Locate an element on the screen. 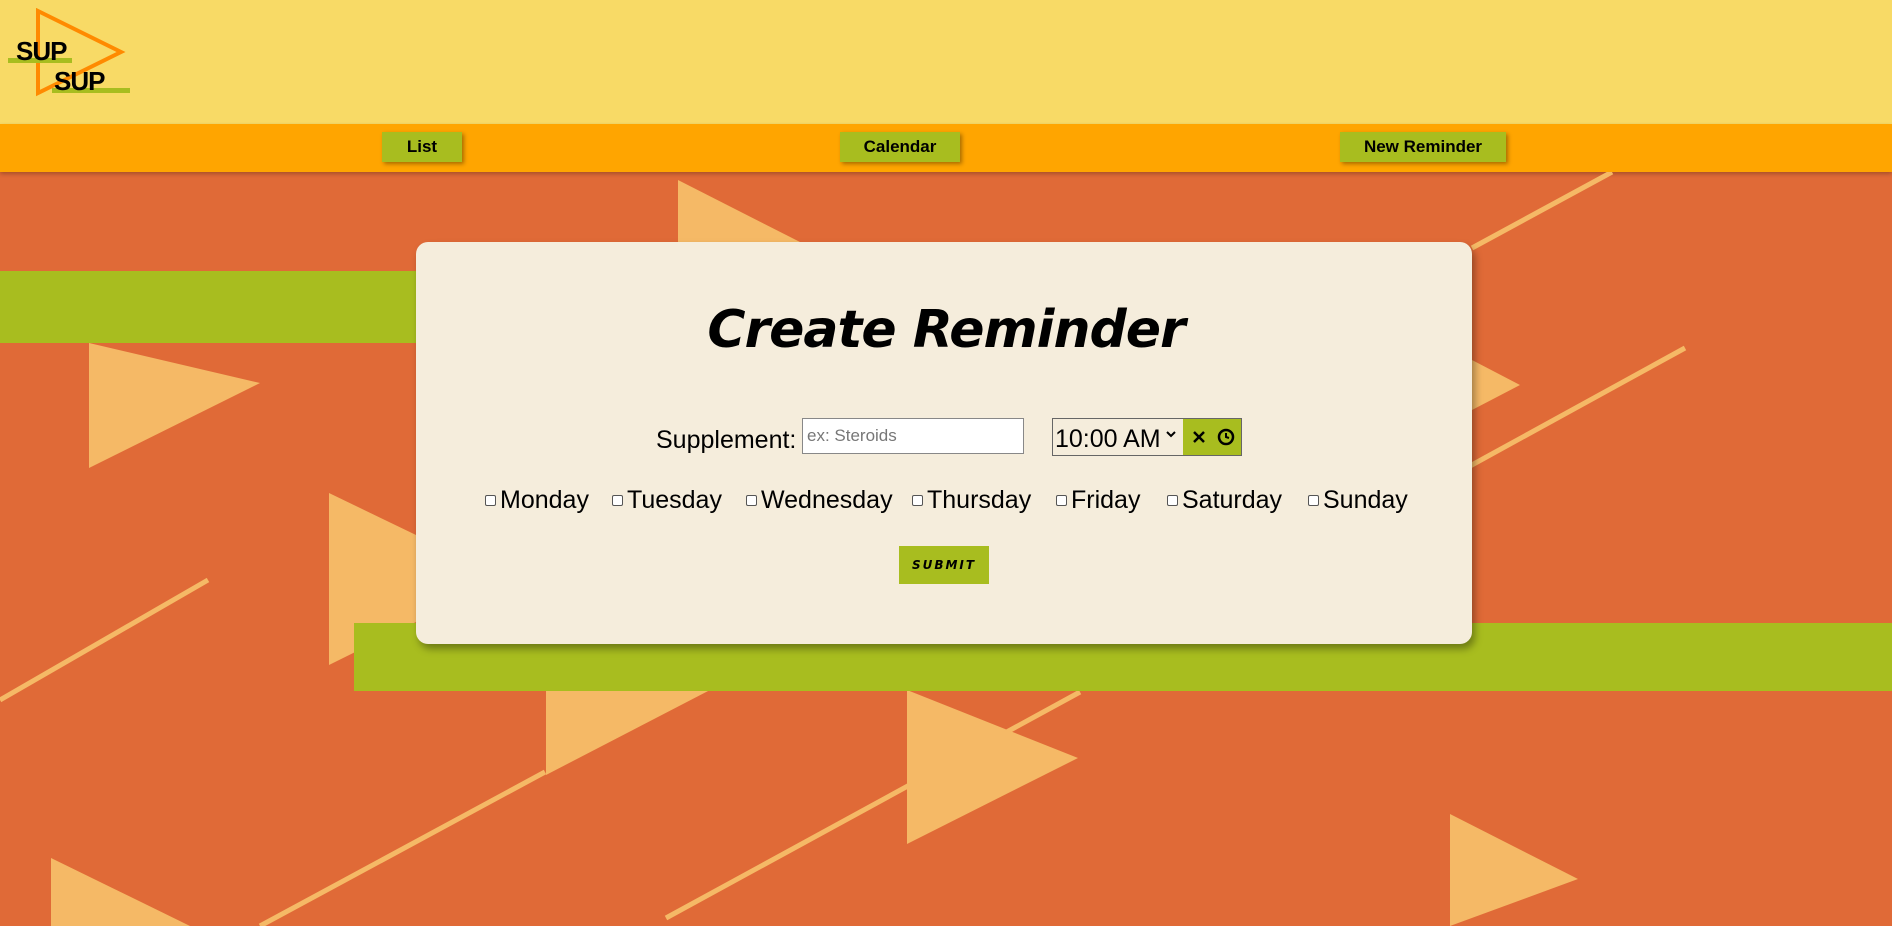  time-value: 10:00 AM is located at coordinates (1108, 439).